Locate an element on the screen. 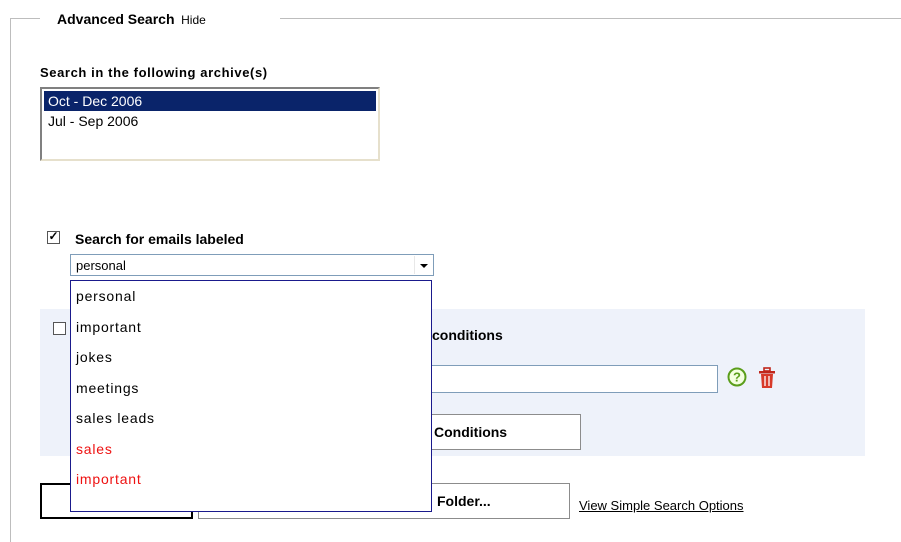 The height and width of the screenshot is (542, 901). conditions-label: conditions is located at coordinates (467, 335).